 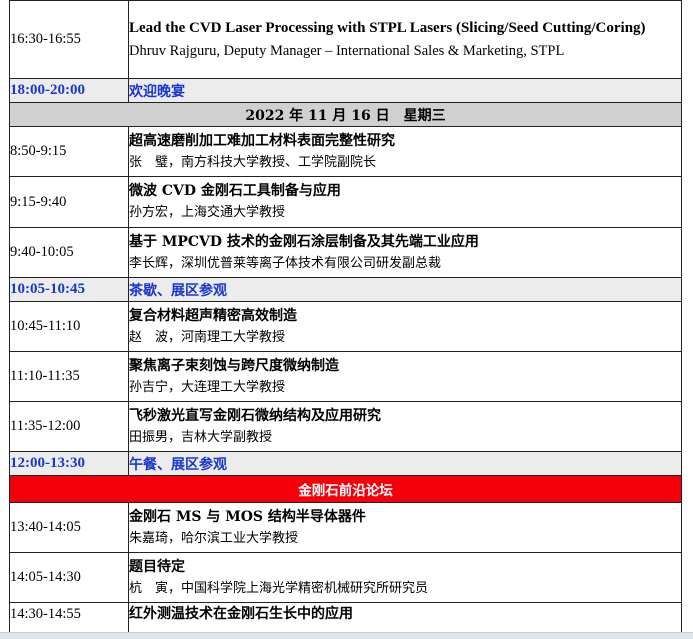 I want to click on session-title: 超高速磨削加工难加工材料表面完整性研究, so click(x=262, y=140).